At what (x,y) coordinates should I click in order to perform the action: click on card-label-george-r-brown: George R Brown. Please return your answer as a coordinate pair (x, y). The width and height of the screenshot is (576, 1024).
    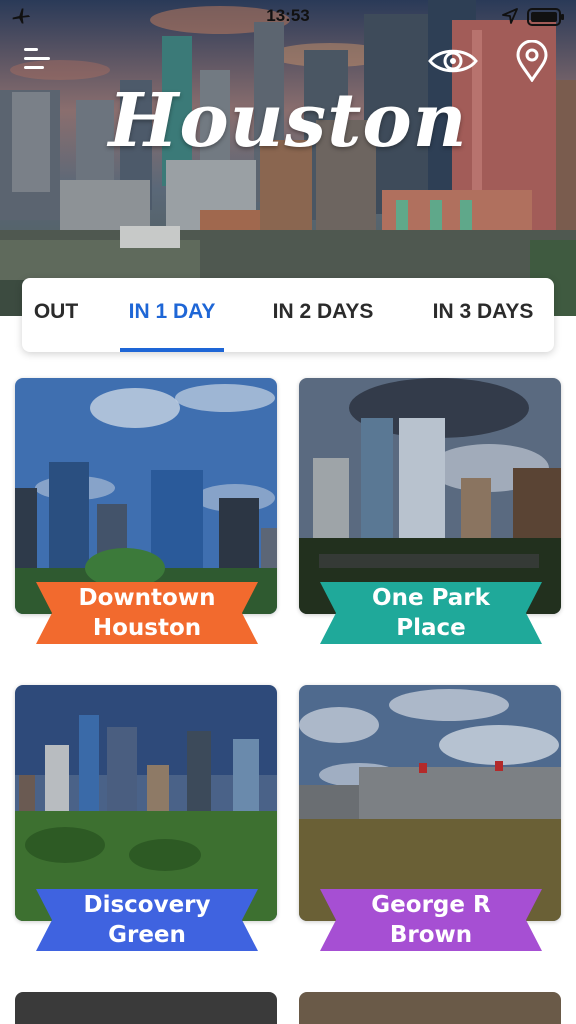
    Looking at the image, I should click on (431, 920).